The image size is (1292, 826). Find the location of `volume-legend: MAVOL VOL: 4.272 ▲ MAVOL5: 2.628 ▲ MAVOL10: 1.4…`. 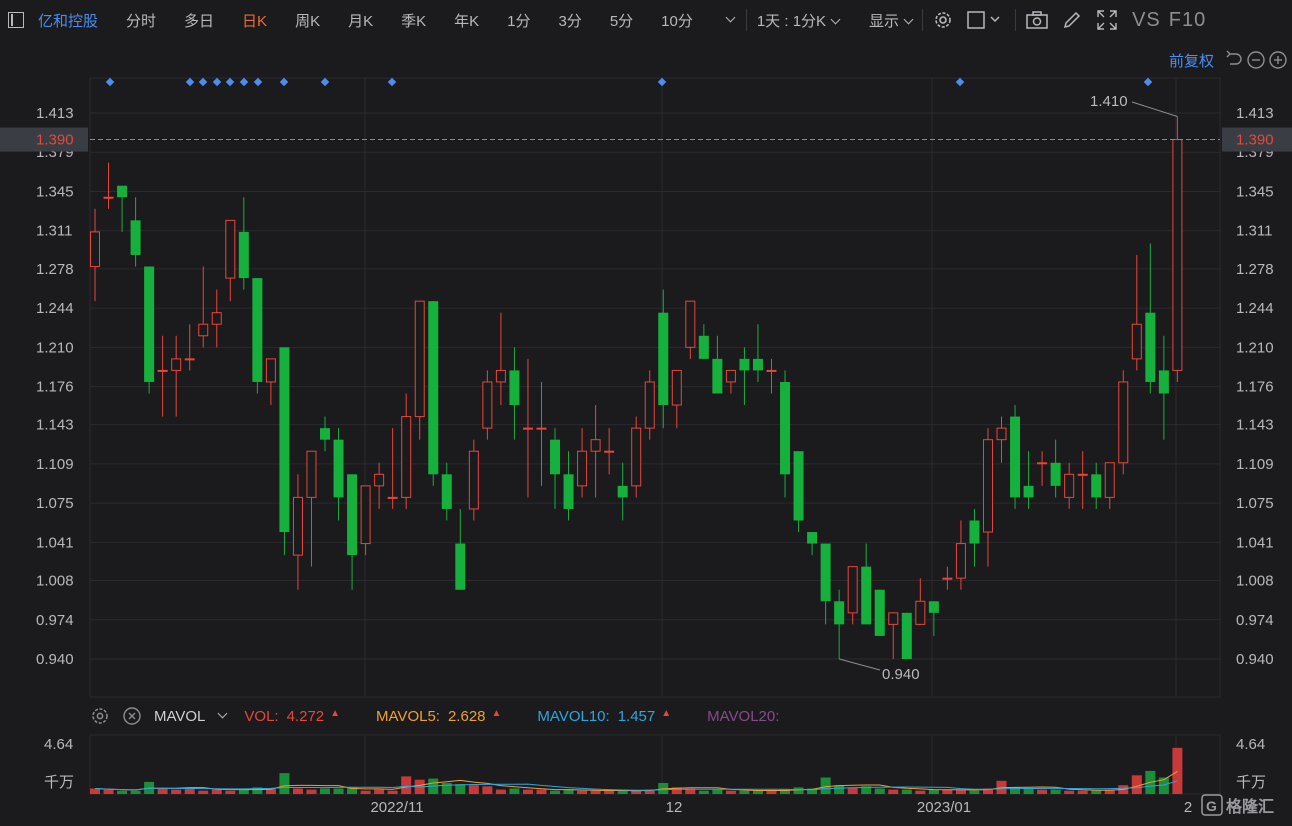

volume-legend: MAVOL VOL: 4.272 ▲ MAVOL5: 2.628 ▲ MAVOL10: 1.4… is located at coordinates (438, 716).